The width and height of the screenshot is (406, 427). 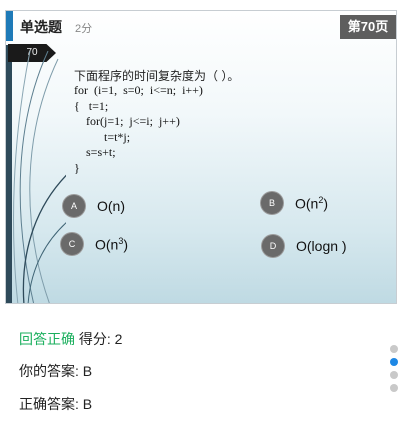 I want to click on question-text: 下面程序的时间复杂度为（ ）。, so click(x=157, y=76).